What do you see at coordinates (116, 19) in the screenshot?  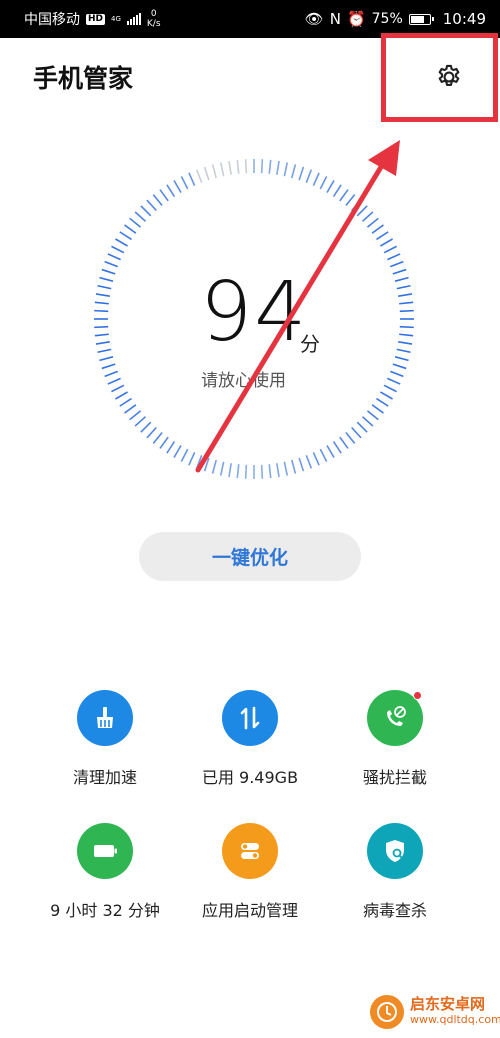 I see `network-type: 4G` at bounding box center [116, 19].